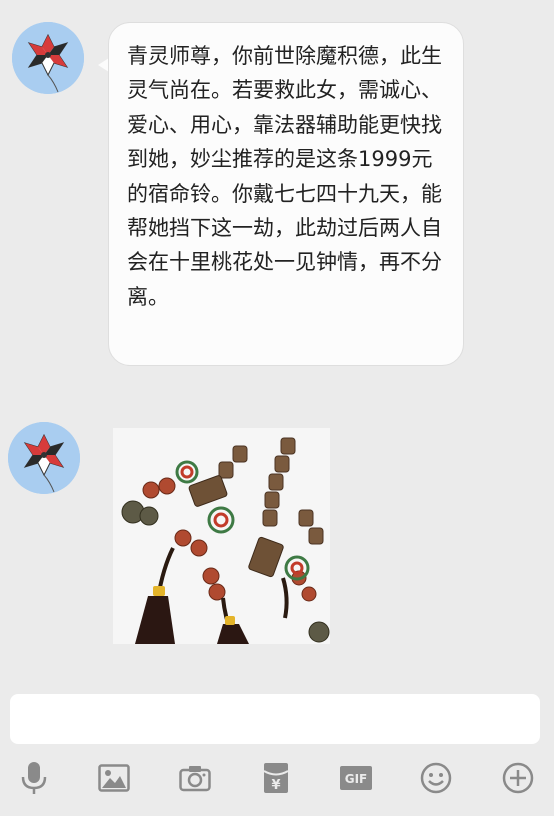 Image resolution: width=554 pixels, height=816 pixels. I want to click on camera-icon, so click(195, 779).